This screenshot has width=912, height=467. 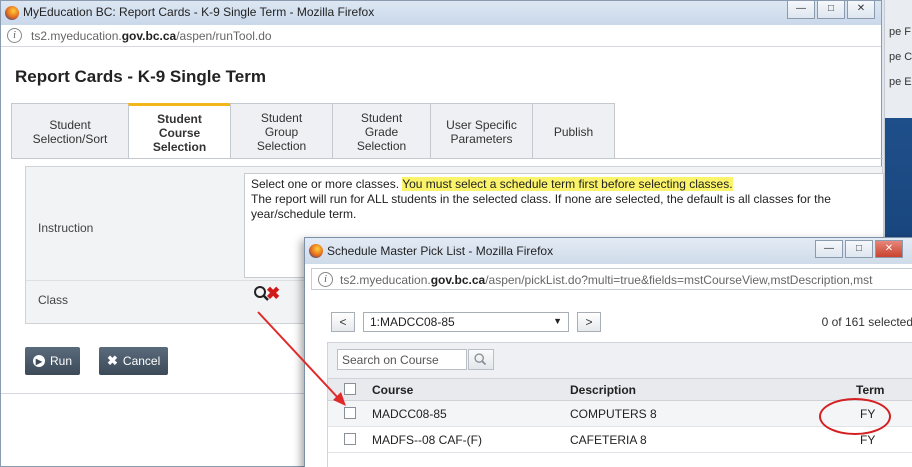 I want to click on tab-user-specific-parameters: User Specific Parameters, so click(x=481, y=131).